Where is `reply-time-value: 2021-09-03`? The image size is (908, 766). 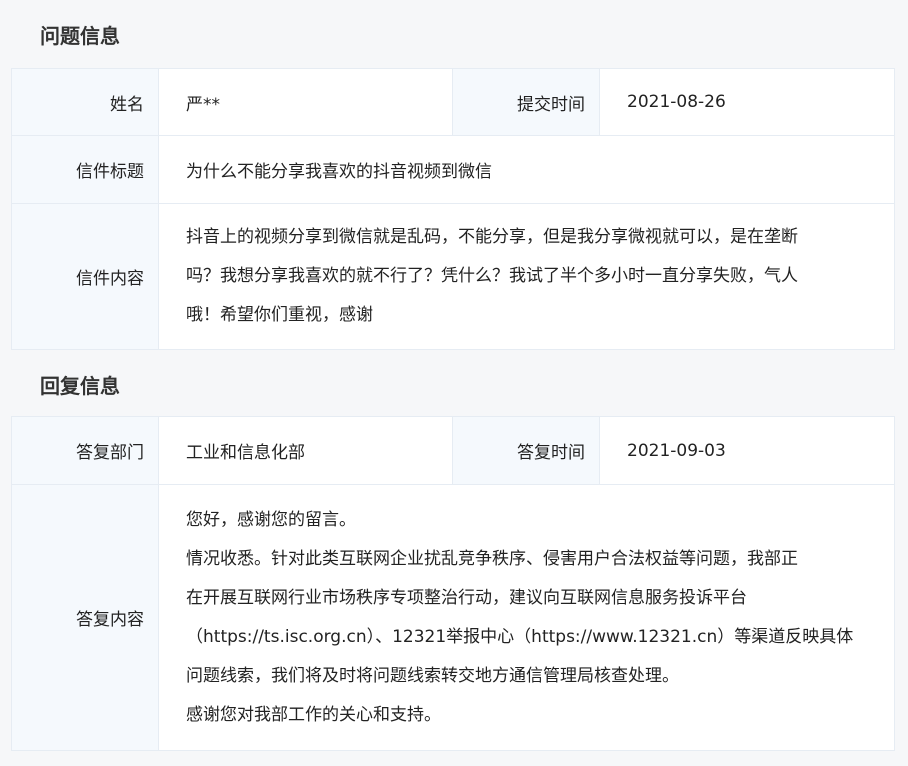
reply-time-value: 2021-09-03 is located at coordinates (747, 450).